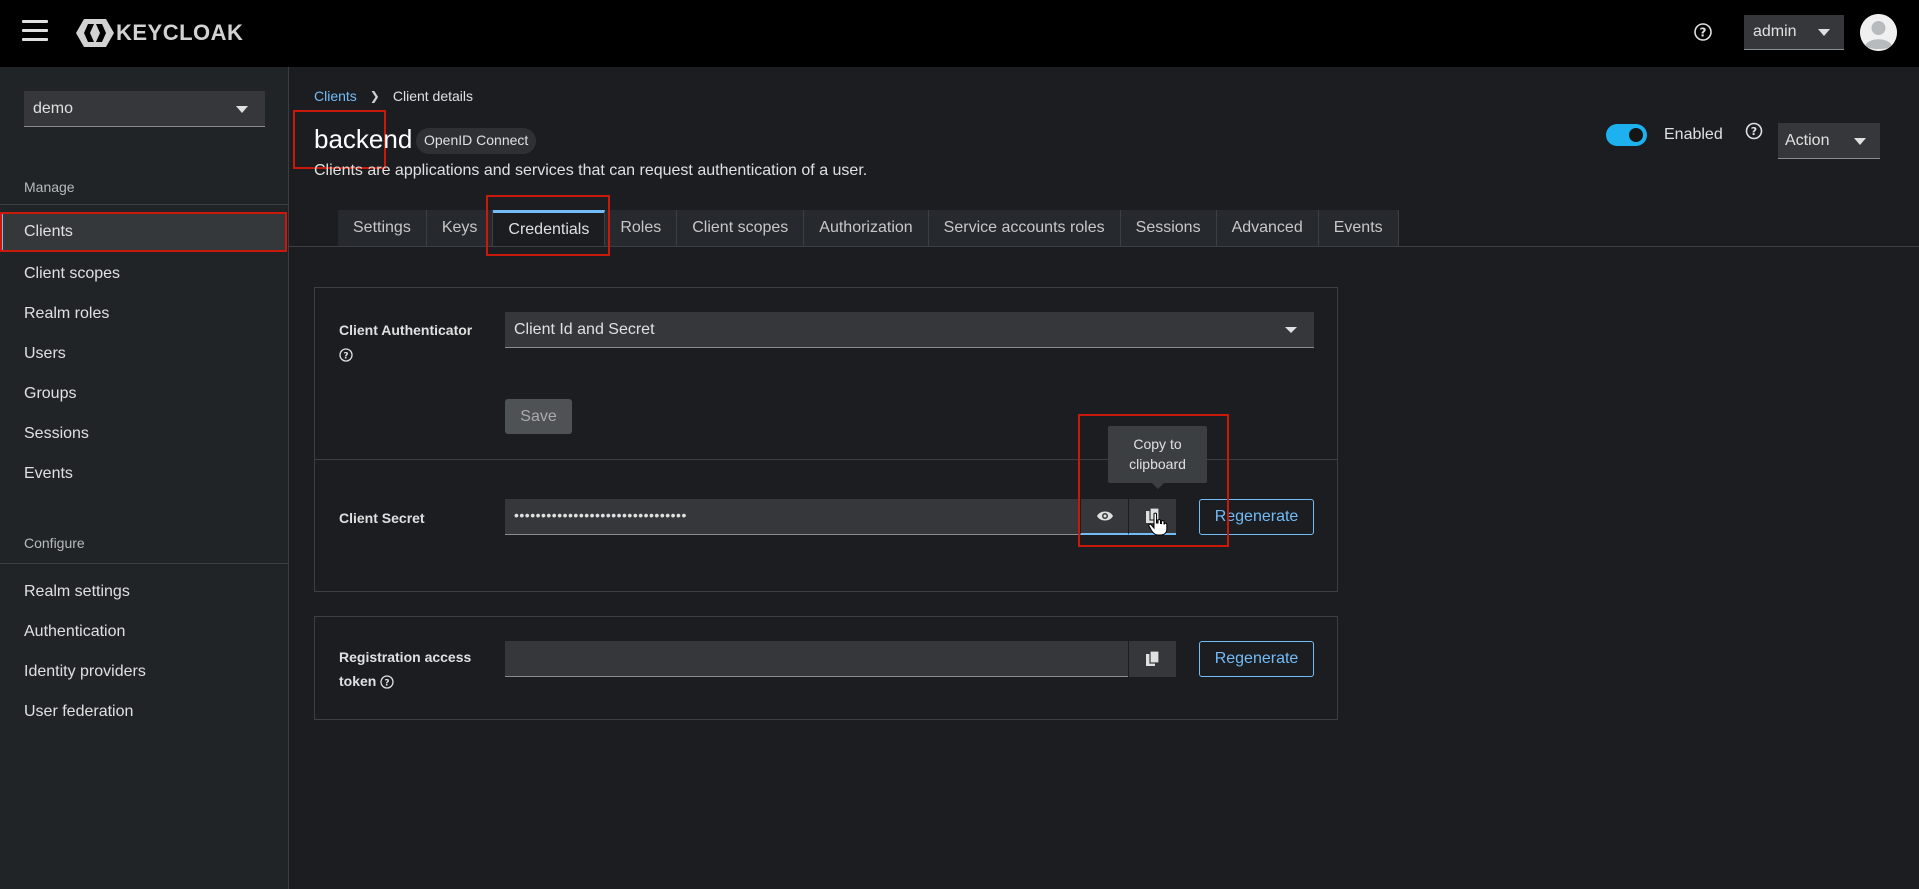  What do you see at coordinates (1256, 659) in the screenshot?
I see `regenerate-token-button: Regenerate` at bounding box center [1256, 659].